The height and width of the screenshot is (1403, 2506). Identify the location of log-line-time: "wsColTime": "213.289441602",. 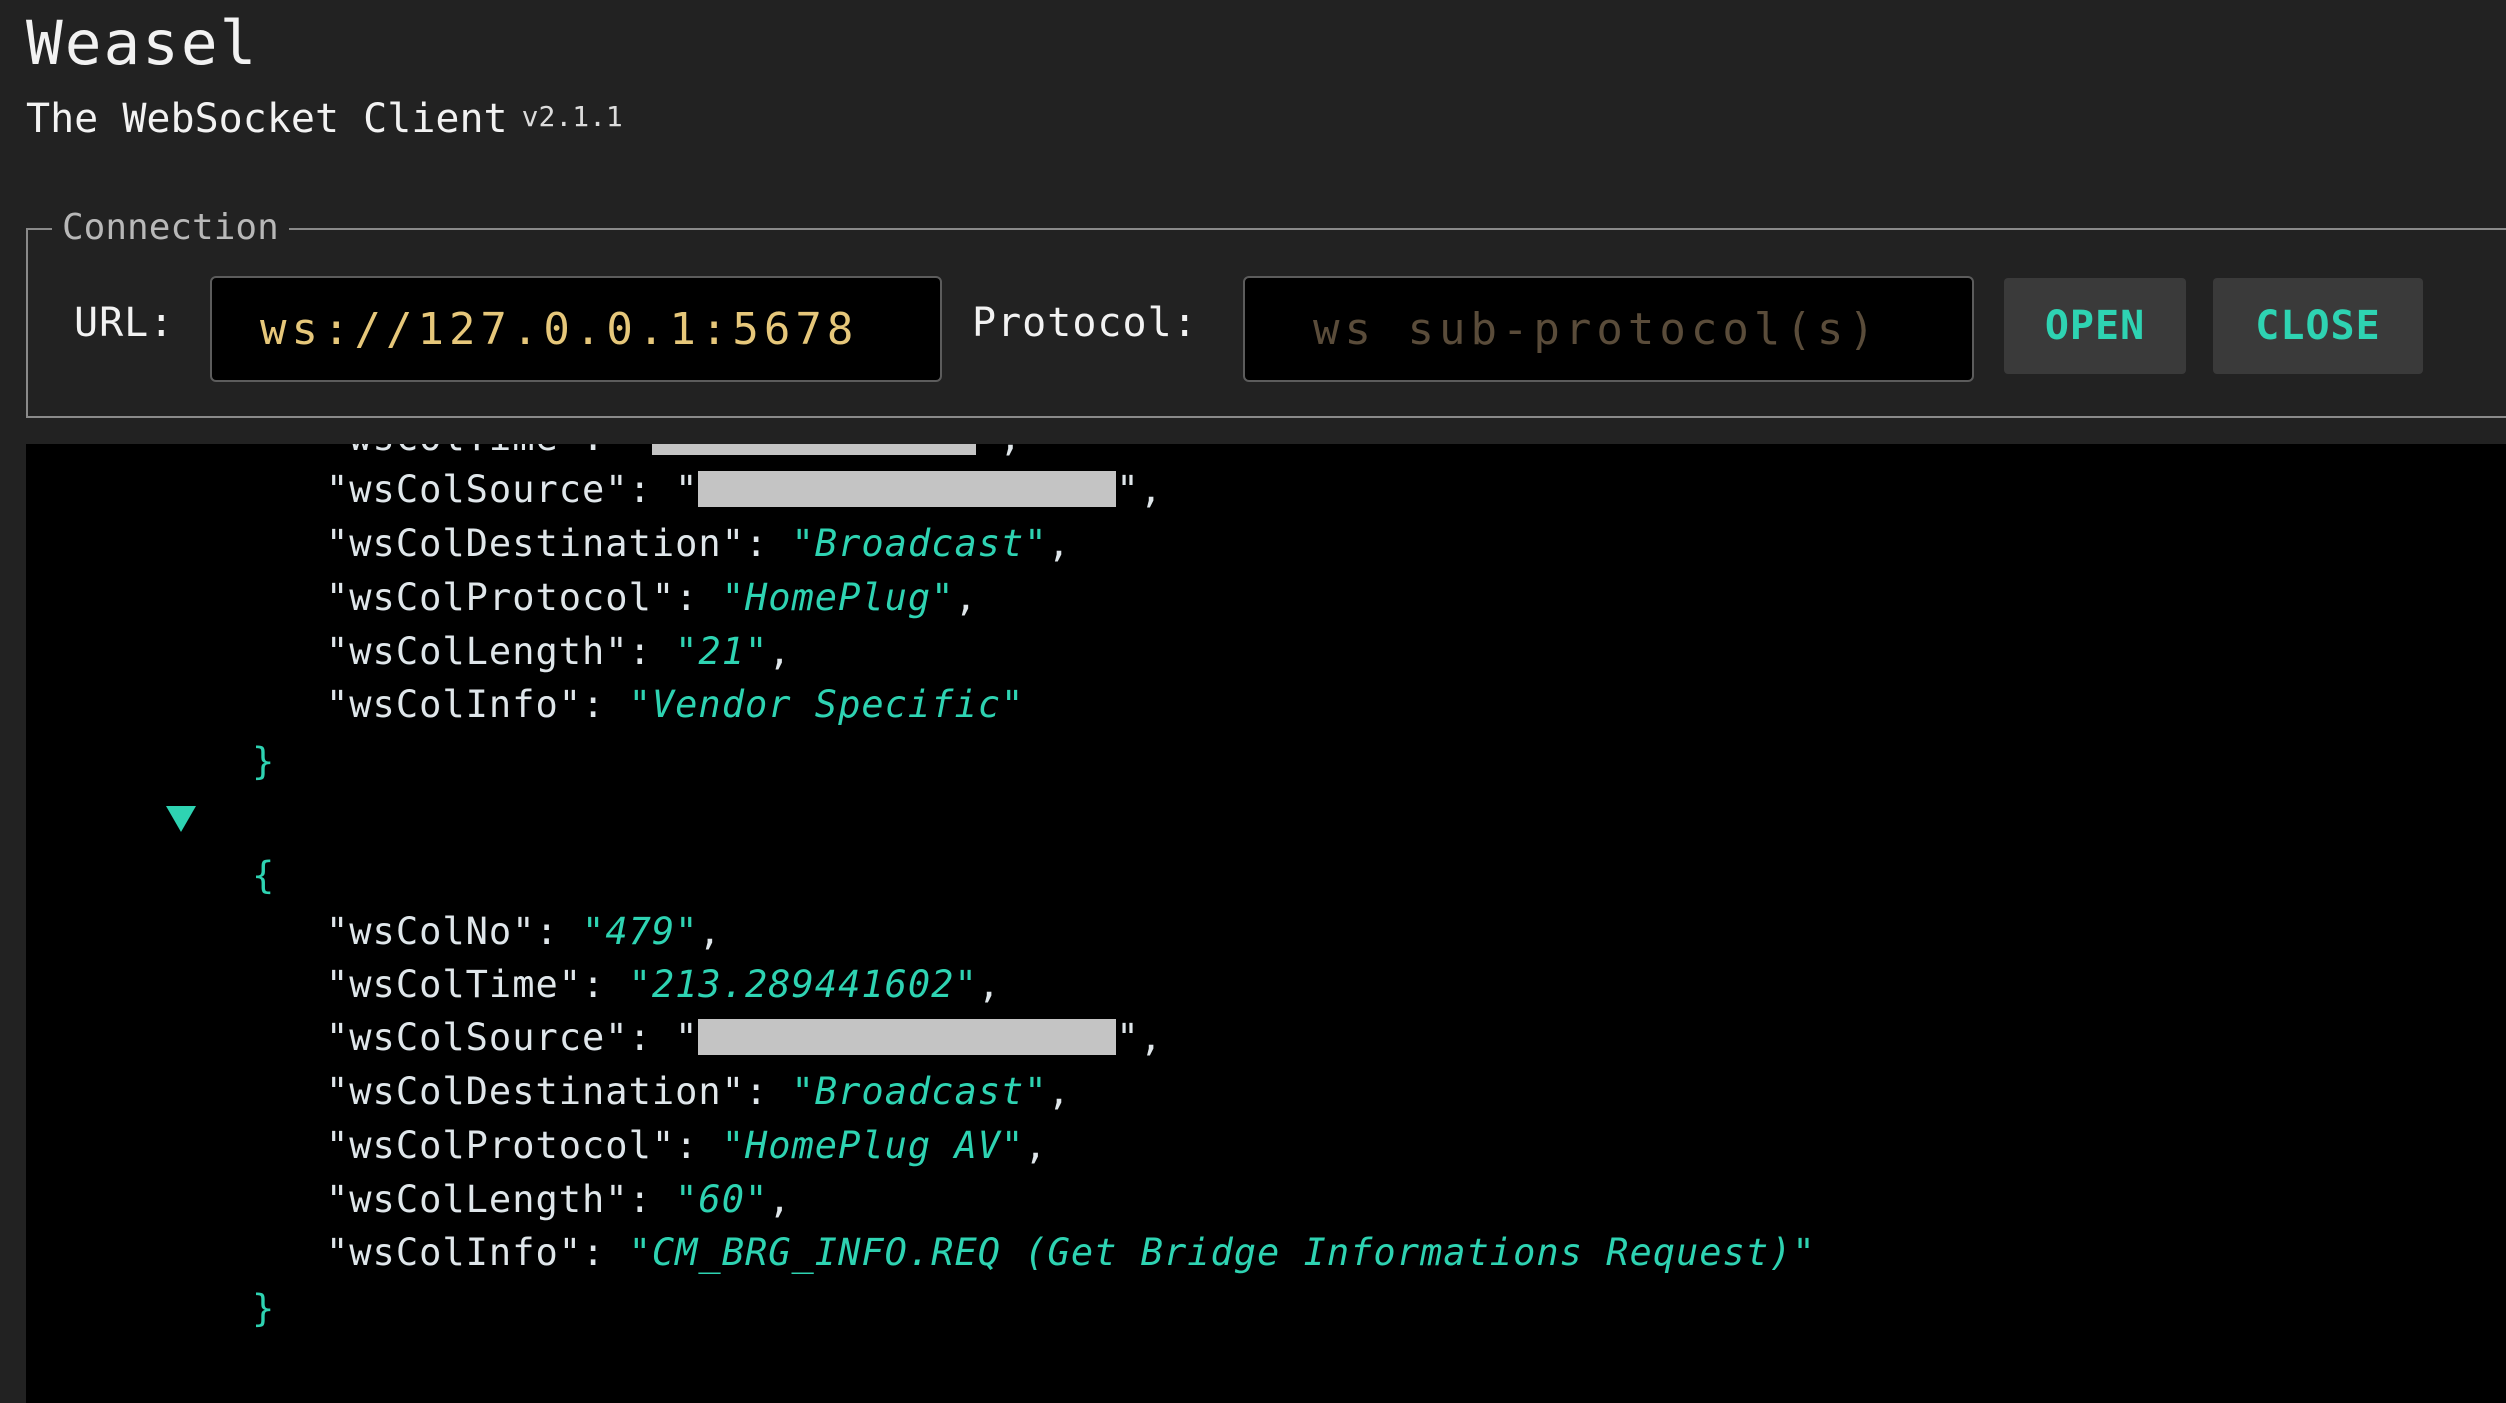
(664, 984).